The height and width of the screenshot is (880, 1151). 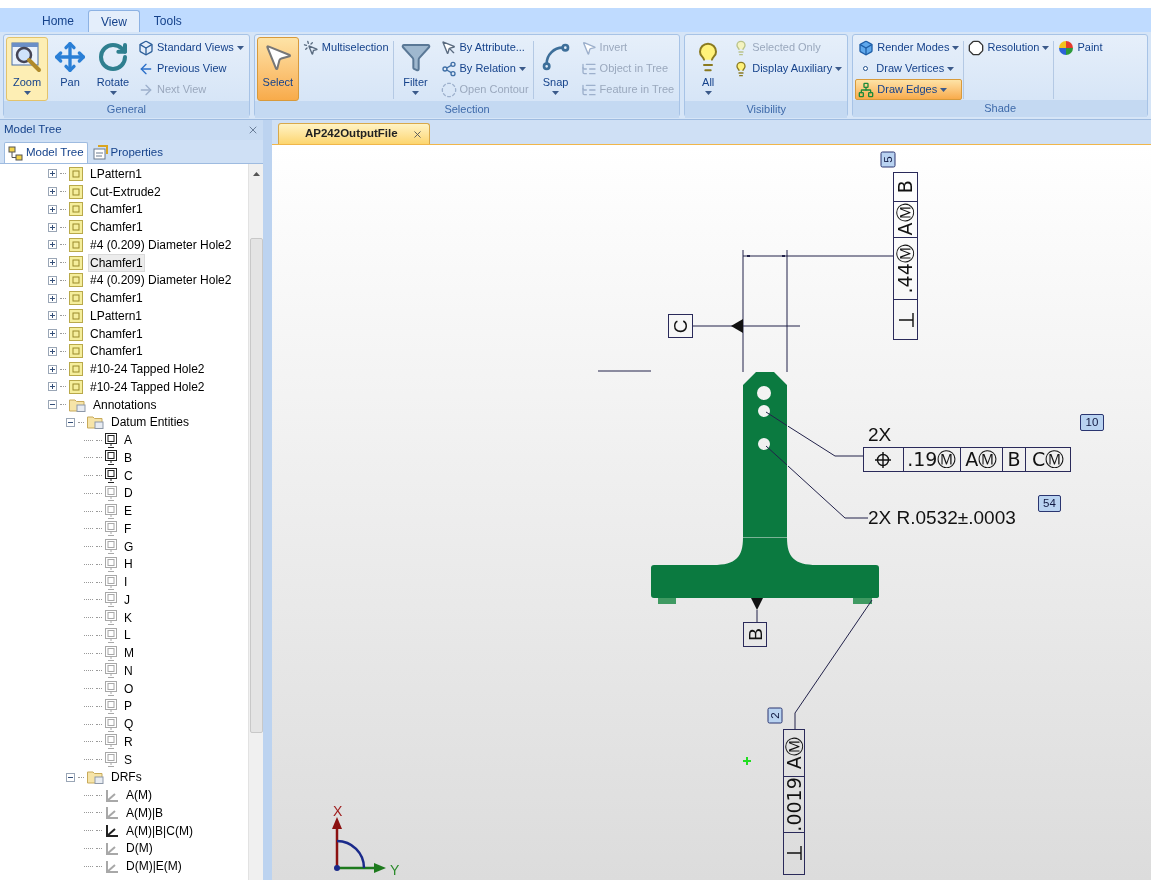 What do you see at coordinates (114, 21) in the screenshot?
I see `ribbon-tab: View` at bounding box center [114, 21].